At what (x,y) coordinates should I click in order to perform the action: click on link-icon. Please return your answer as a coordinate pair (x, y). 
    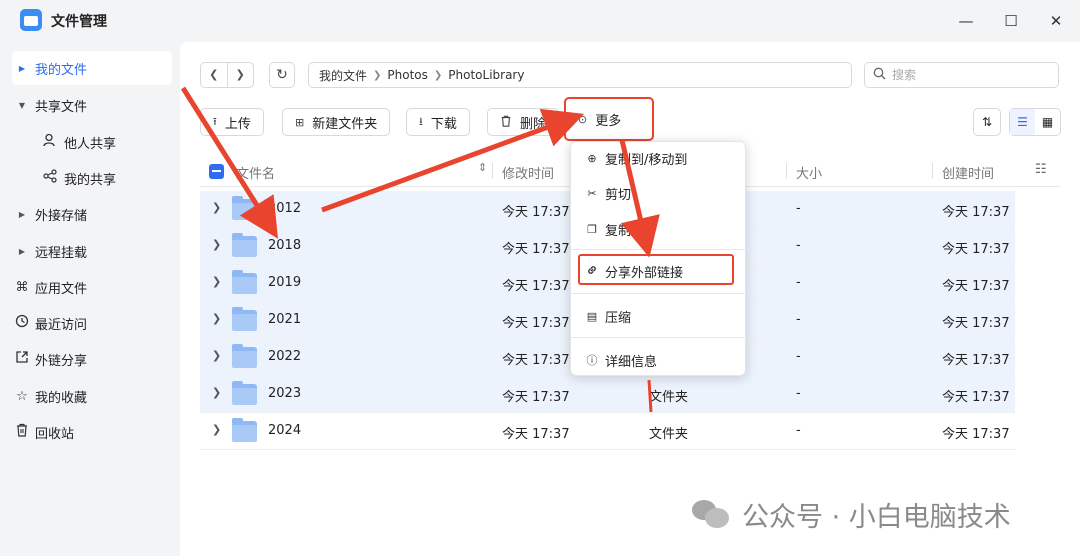
    Looking at the image, I should click on (592, 271).